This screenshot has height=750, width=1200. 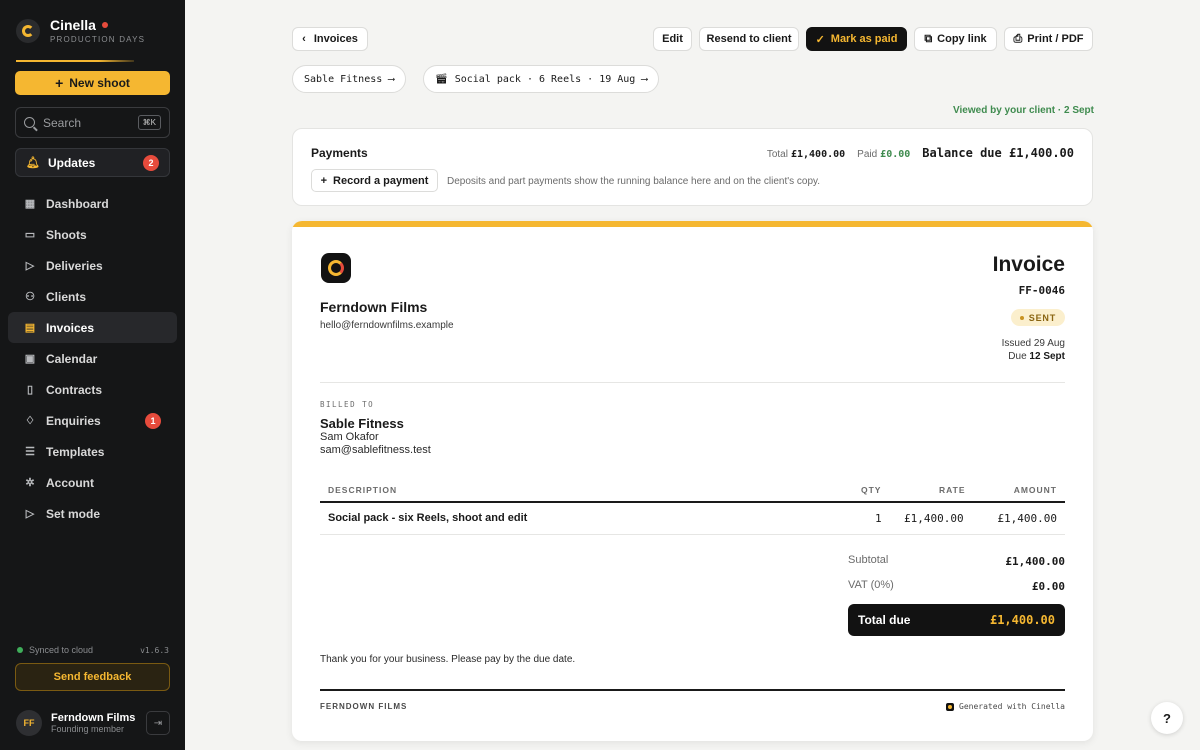 What do you see at coordinates (71, 162) in the screenshot?
I see `updates-label: Updates` at bounding box center [71, 162].